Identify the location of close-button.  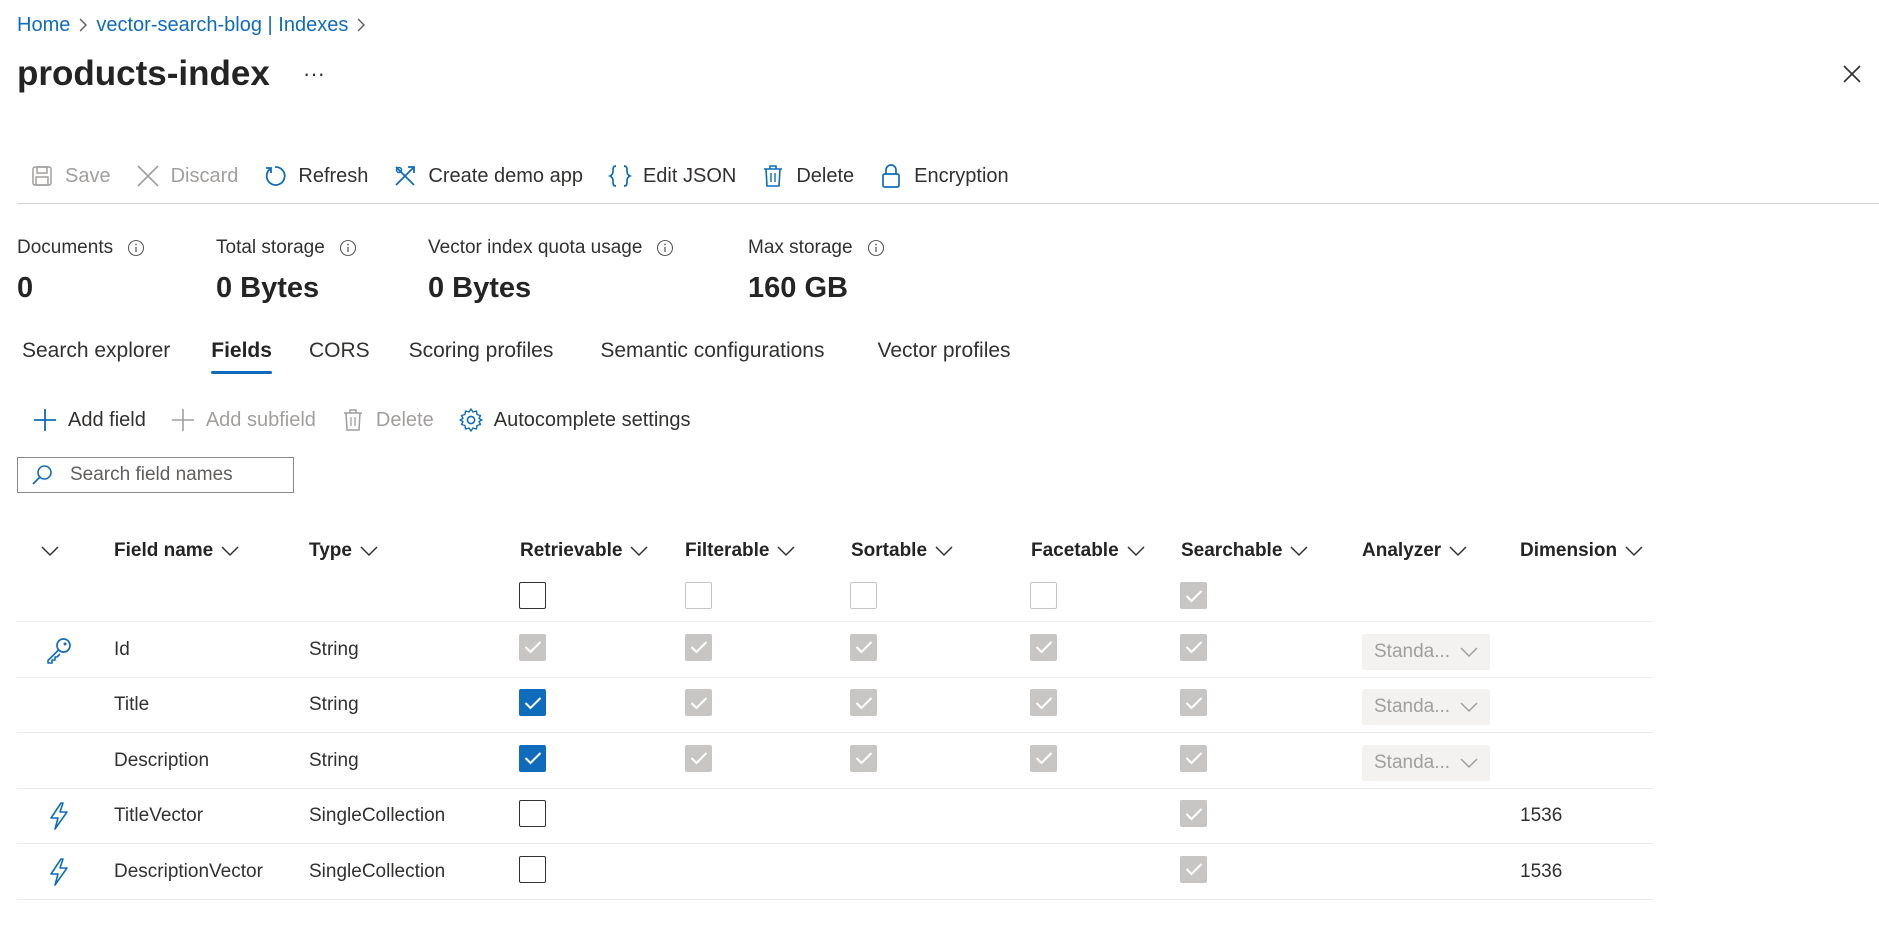
(1852, 74).